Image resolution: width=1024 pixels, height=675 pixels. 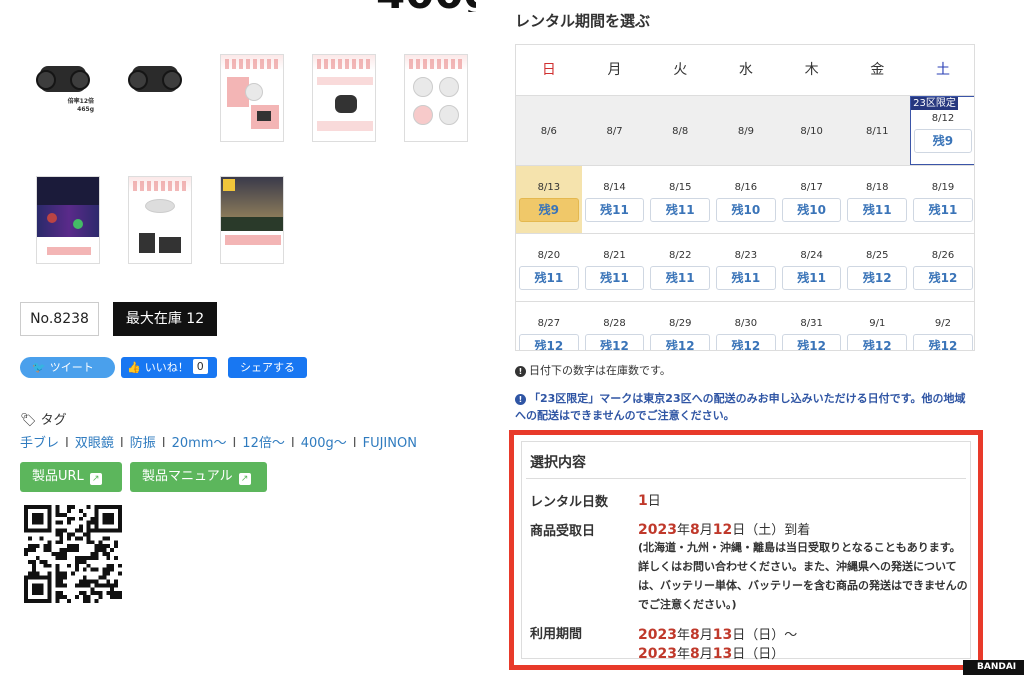 I want to click on calendar-day-cell: 8/14 残11, so click(x=615, y=199).